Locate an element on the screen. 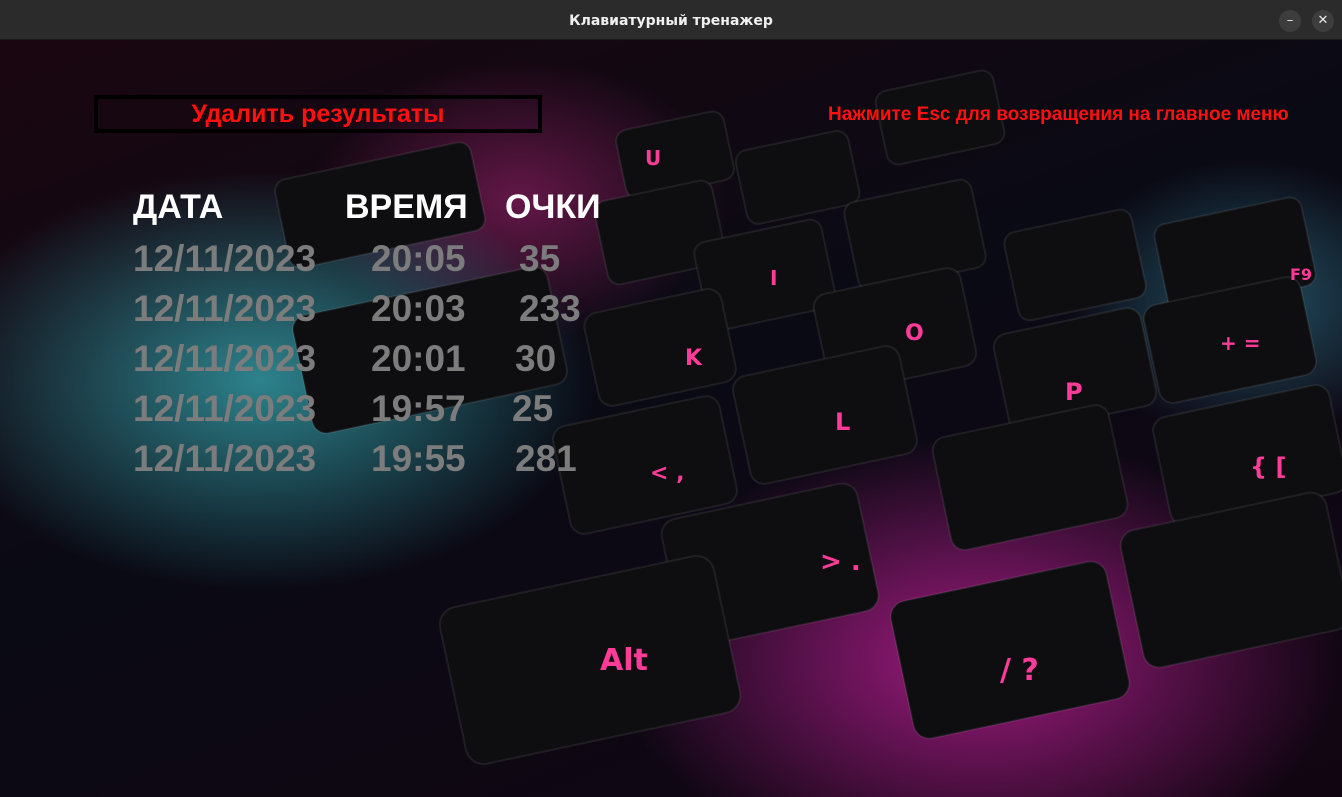 This screenshot has width=1342, height=797. result-score: 281 is located at coordinates (546, 458).